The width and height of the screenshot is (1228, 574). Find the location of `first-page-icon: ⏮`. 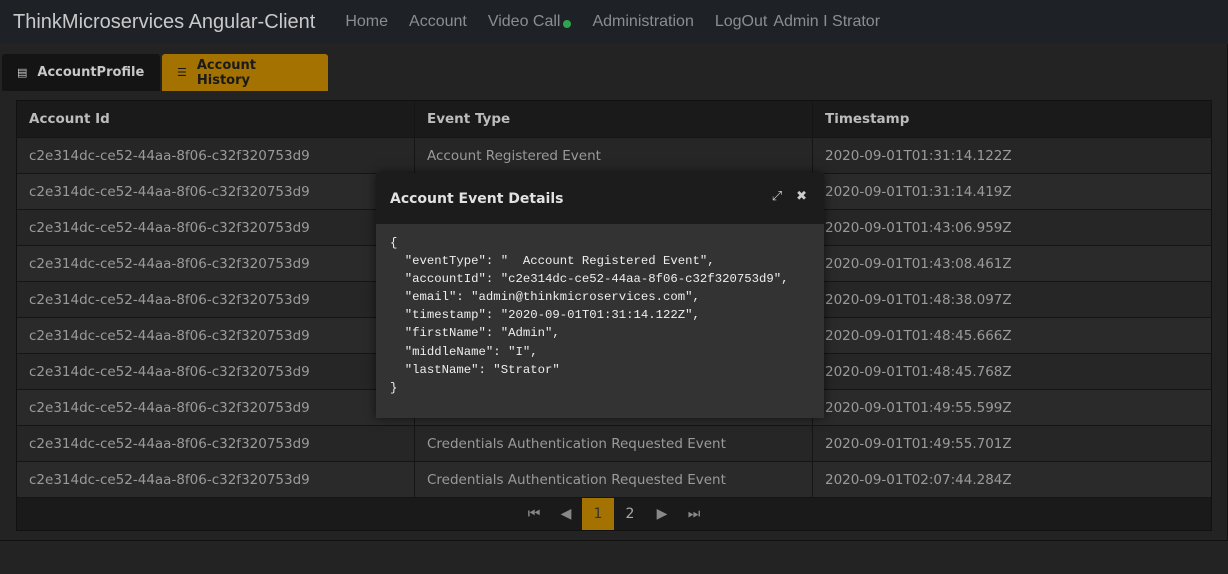

first-page-icon: ⏮ is located at coordinates (534, 514).